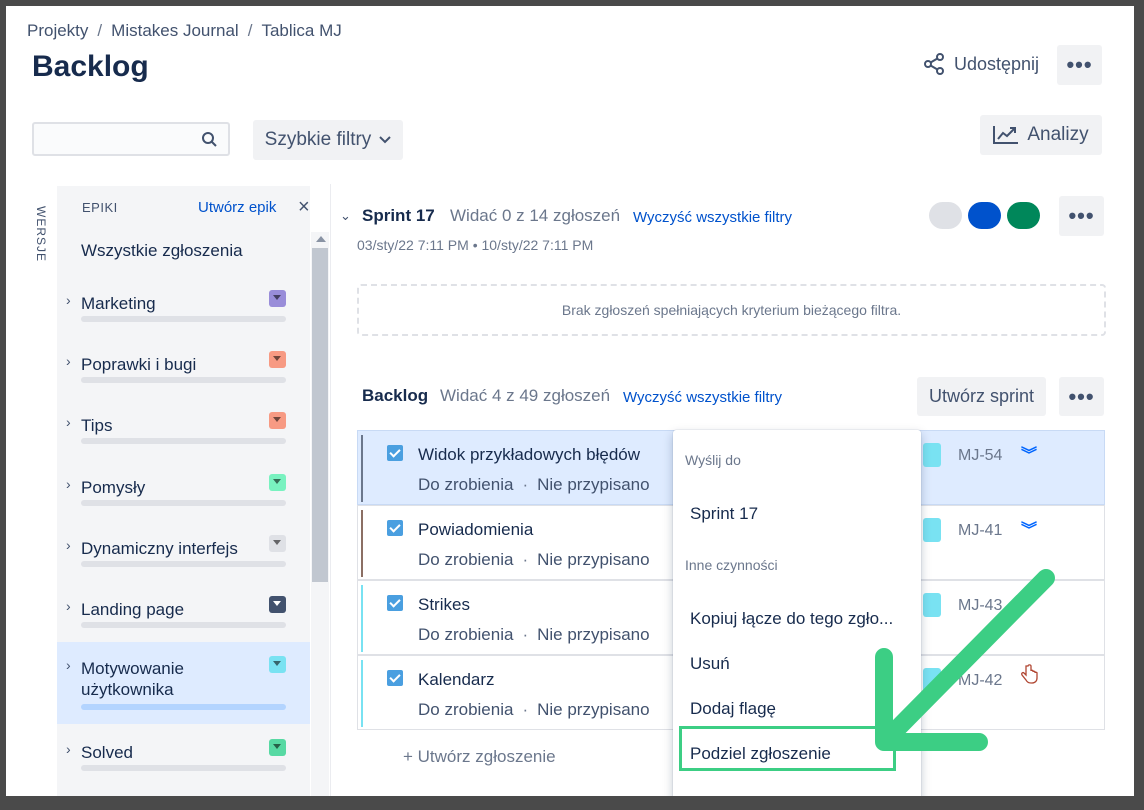 This screenshot has width=1144, height=810. I want to click on annotation-highlight-box, so click(787, 748).